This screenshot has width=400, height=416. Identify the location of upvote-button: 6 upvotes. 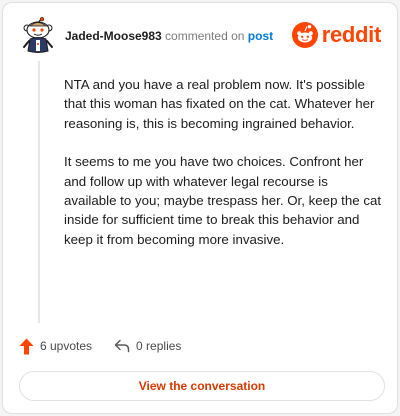
(55, 346).